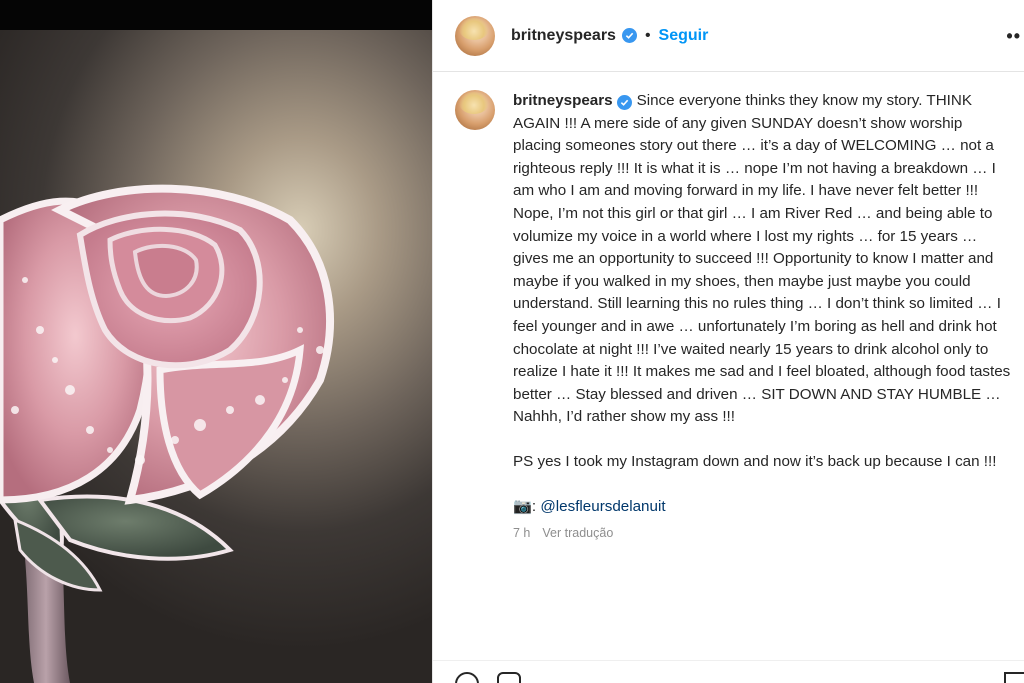 The height and width of the screenshot is (683, 1024). I want to click on image-top-bar, so click(216, 15).